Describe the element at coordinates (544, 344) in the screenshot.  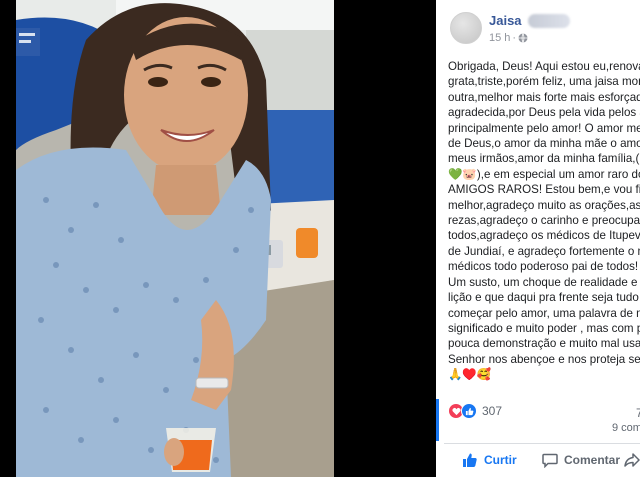
I see `post-line: pouca demonstração e muito mal usad` at that location.